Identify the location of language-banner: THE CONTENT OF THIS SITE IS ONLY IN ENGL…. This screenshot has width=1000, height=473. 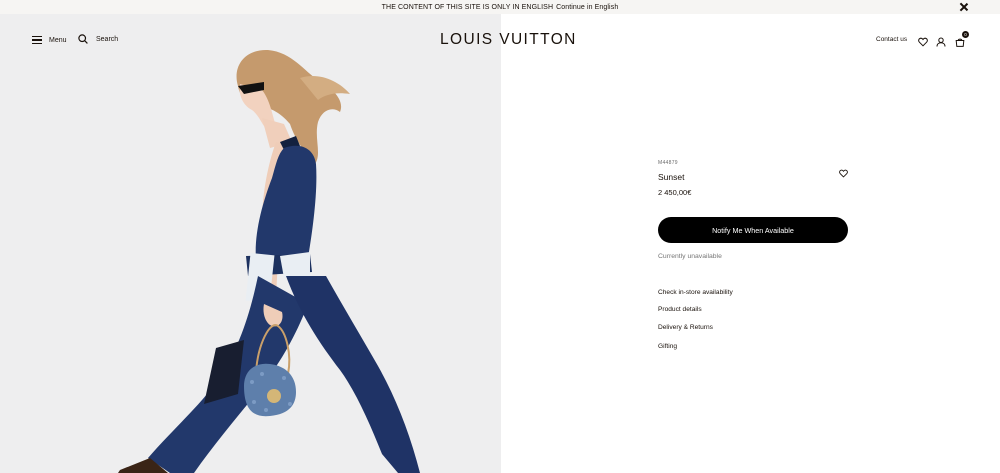
(500, 7).